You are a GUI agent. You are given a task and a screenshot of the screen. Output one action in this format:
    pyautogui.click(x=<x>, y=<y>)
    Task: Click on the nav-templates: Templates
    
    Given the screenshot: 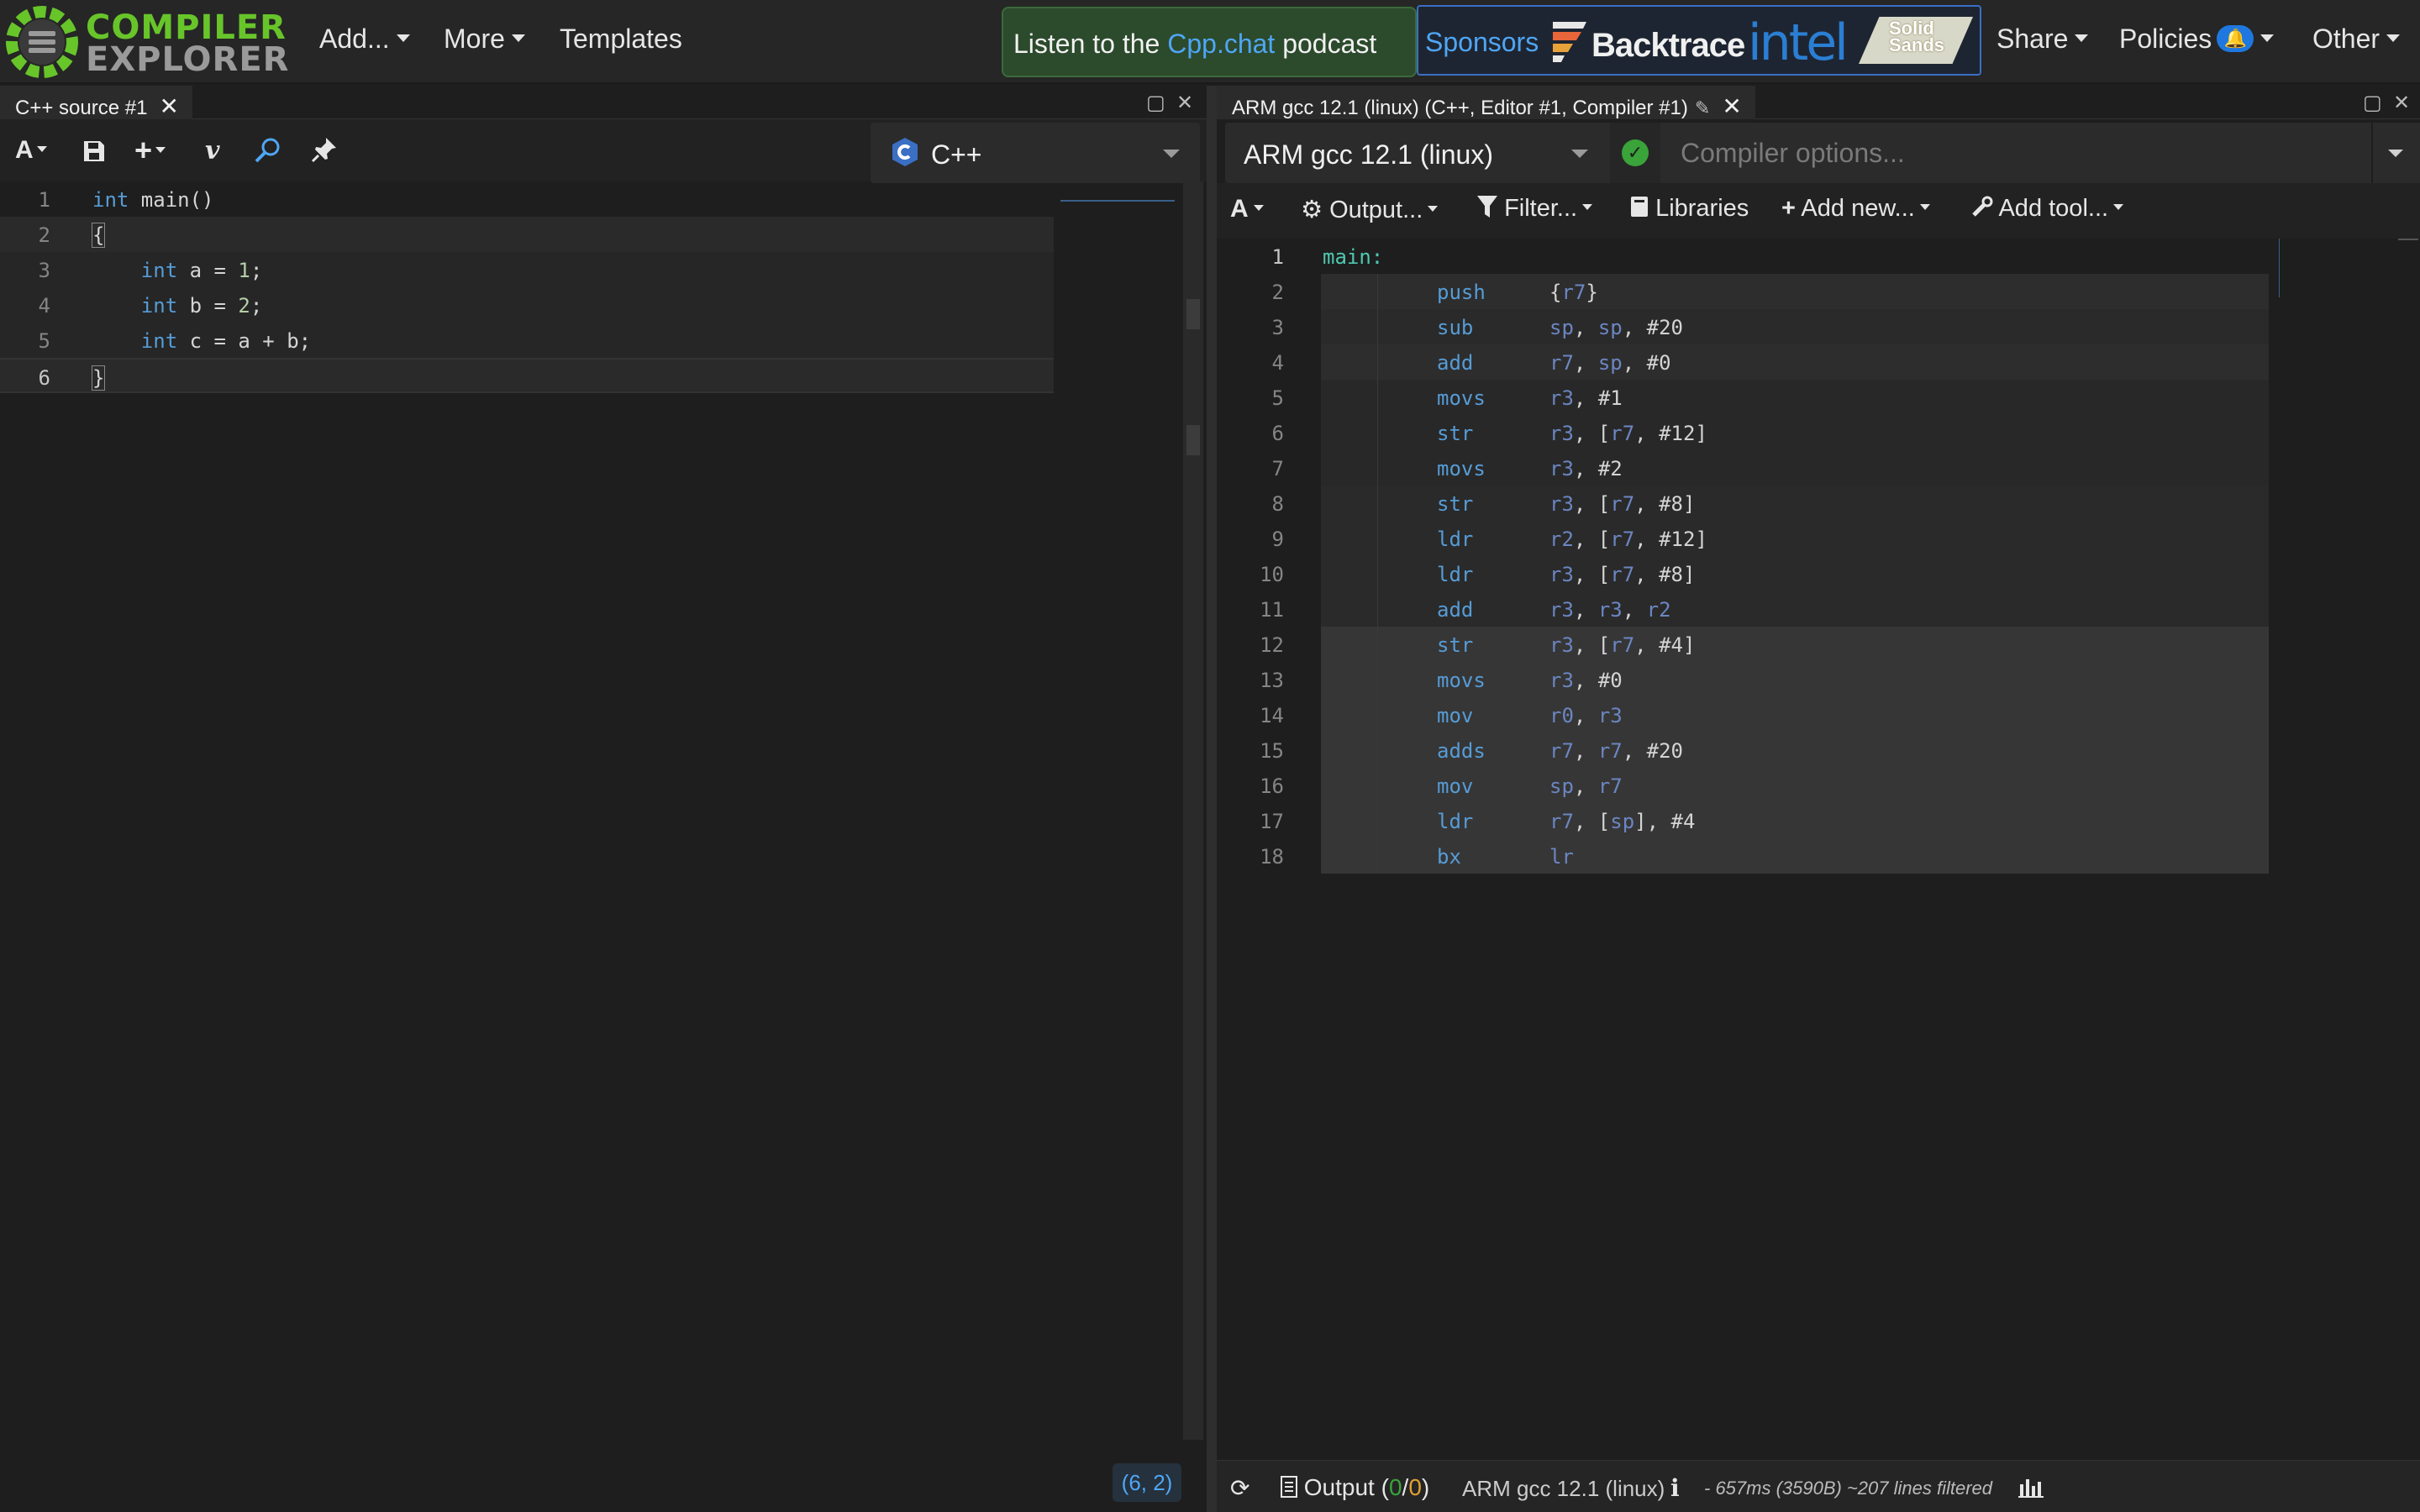 What is the action you would take?
    pyautogui.click(x=621, y=39)
    